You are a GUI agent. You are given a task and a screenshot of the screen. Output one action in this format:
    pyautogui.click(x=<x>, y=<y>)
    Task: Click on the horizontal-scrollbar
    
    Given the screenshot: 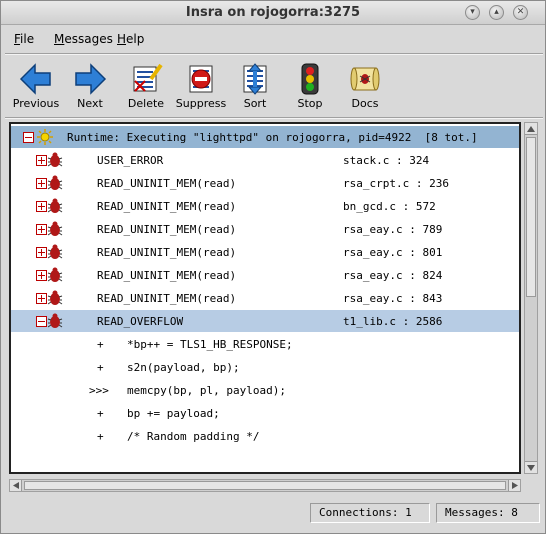 What is the action you would take?
    pyautogui.click(x=265, y=485)
    